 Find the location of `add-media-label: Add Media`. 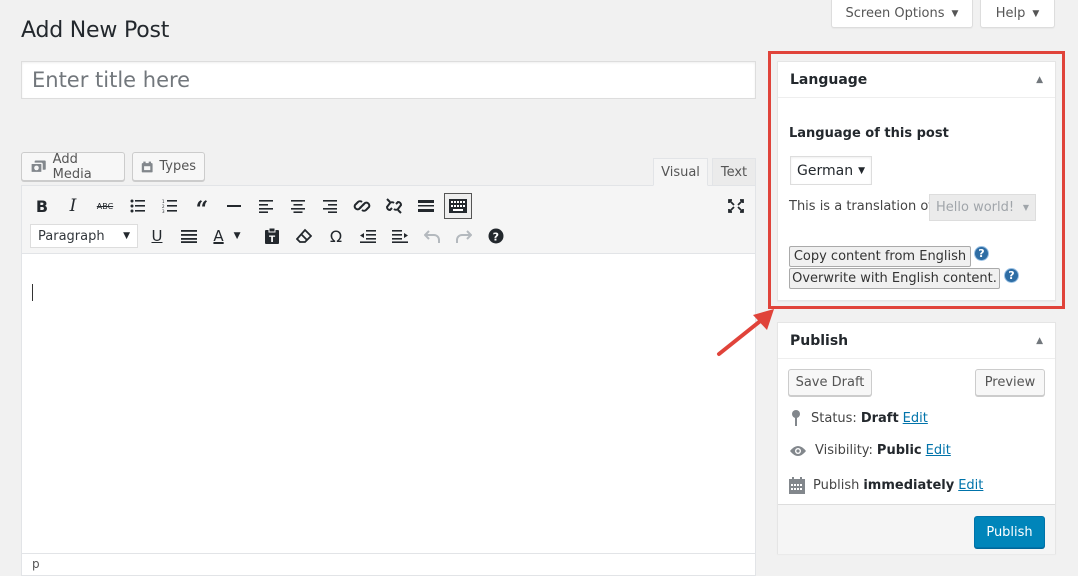

add-media-label: Add Media is located at coordinates (72, 166).